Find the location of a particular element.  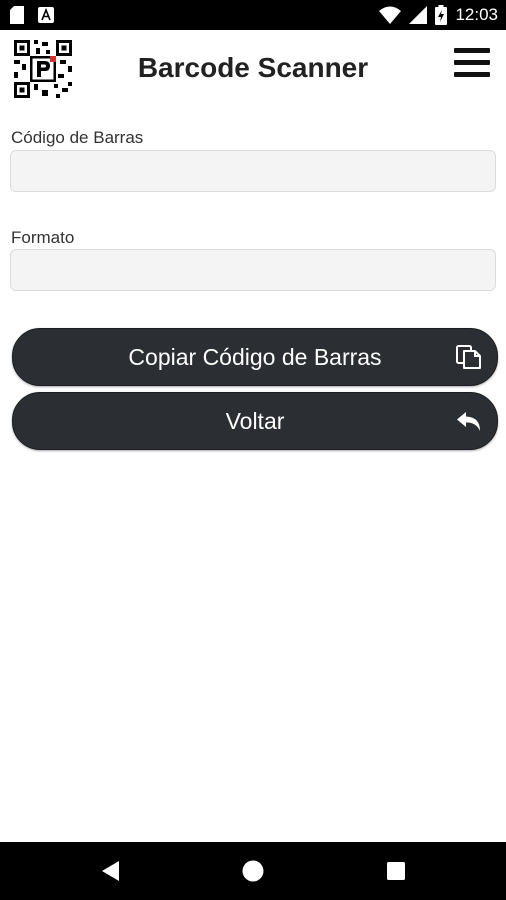

cellular-signal-icon is located at coordinates (418, 15).